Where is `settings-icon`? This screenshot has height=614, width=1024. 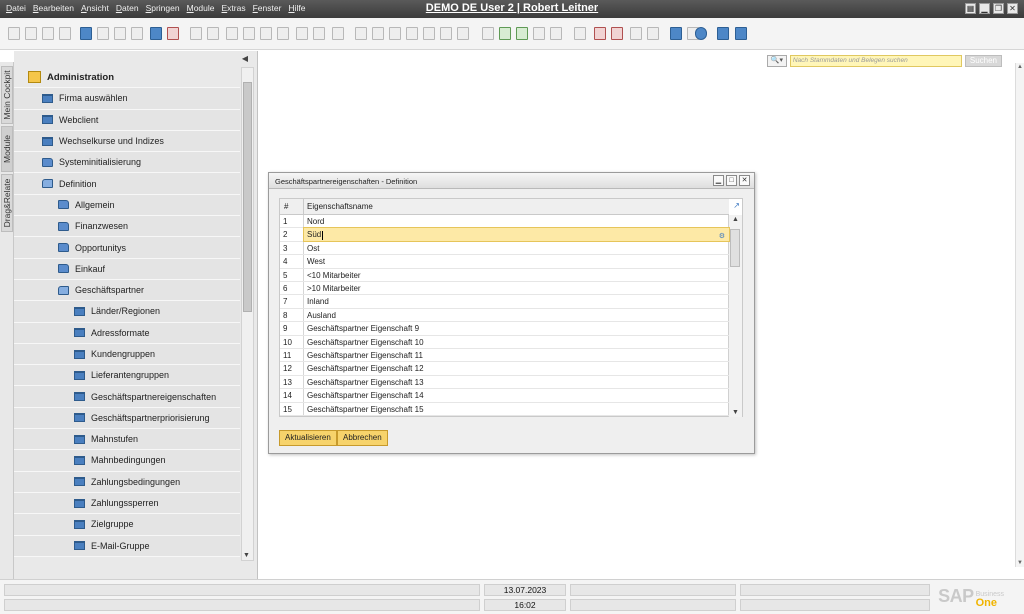 settings-icon is located at coordinates (636, 33).